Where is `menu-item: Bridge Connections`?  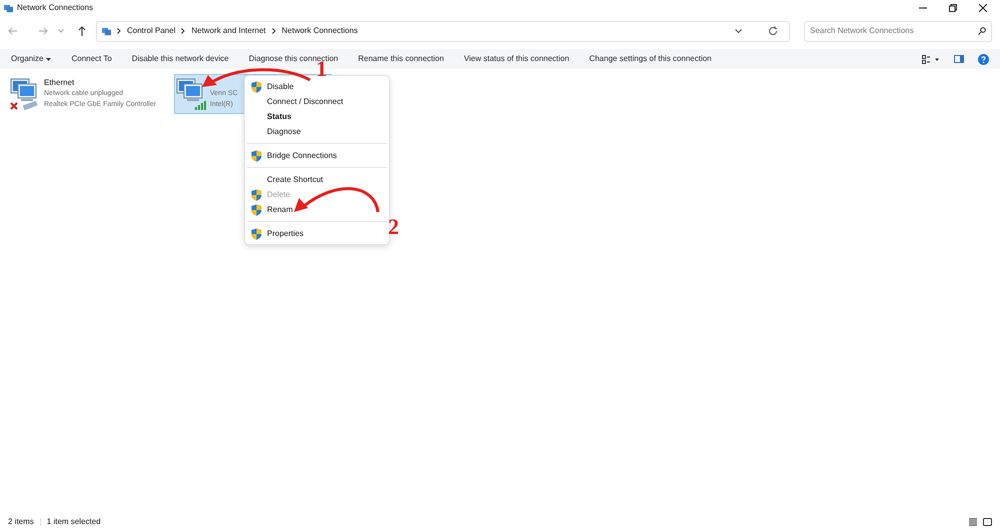
menu-item: Bridge Connections is located at coordinates (317, 155).